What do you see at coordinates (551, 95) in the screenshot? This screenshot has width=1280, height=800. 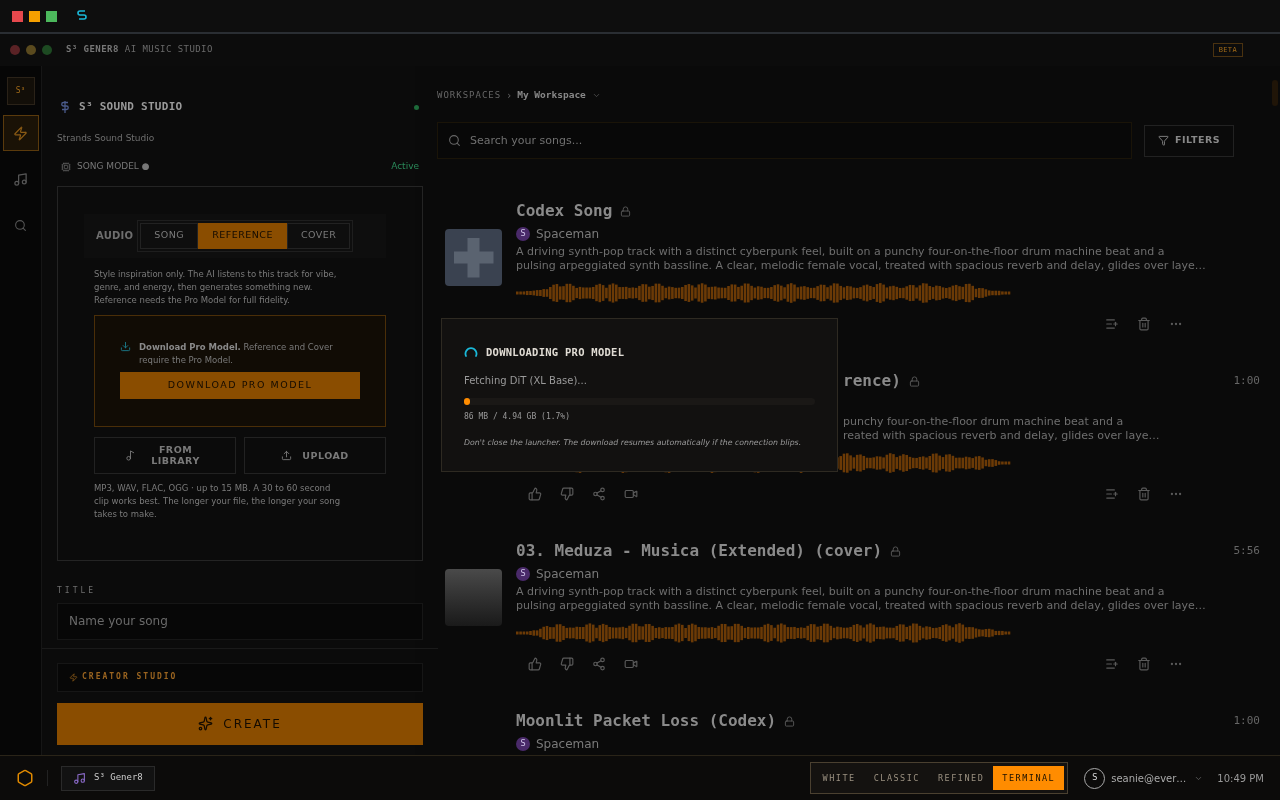 I see `breadcrumb-current: My Workspace` at bounding box center [551, 95].